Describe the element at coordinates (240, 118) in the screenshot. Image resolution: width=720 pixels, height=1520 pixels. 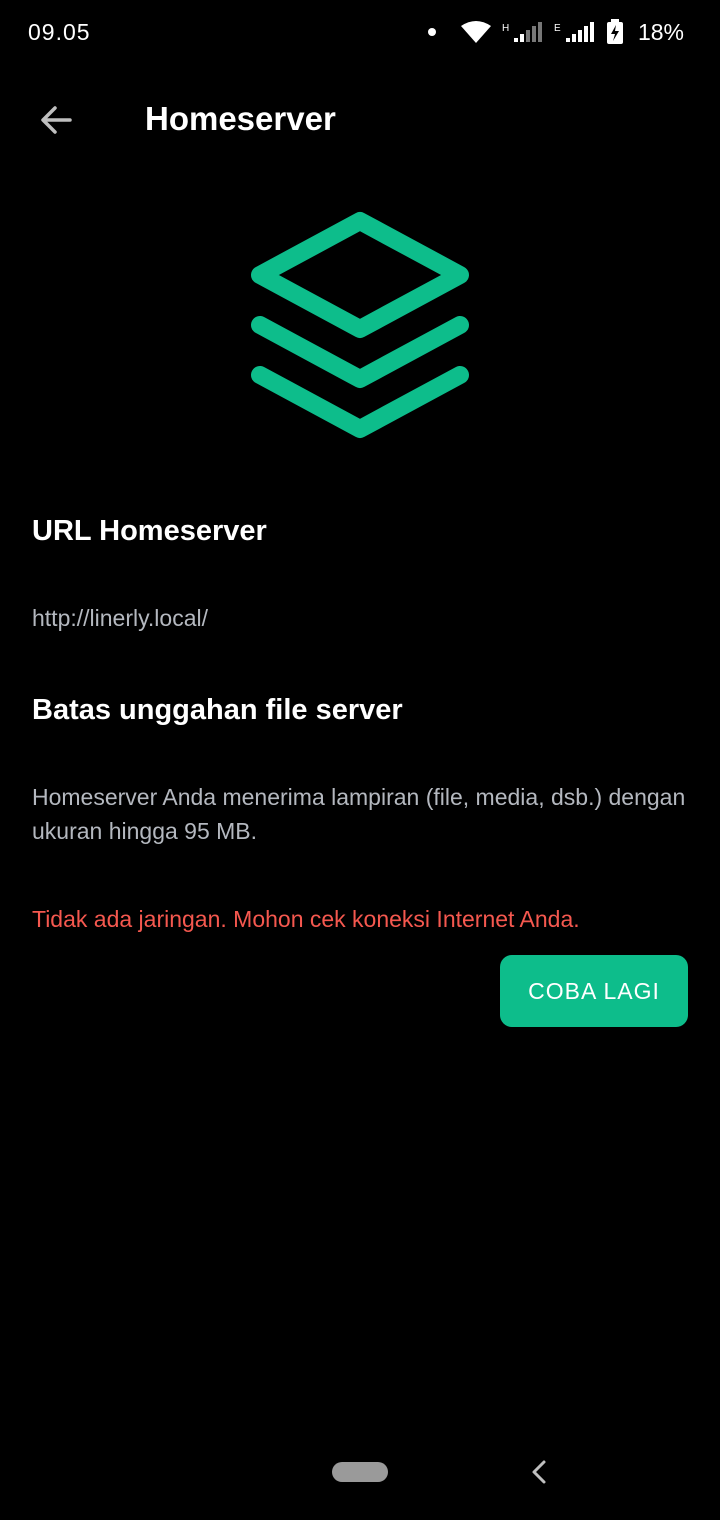
I see `page-title: Homeserver` at that location.